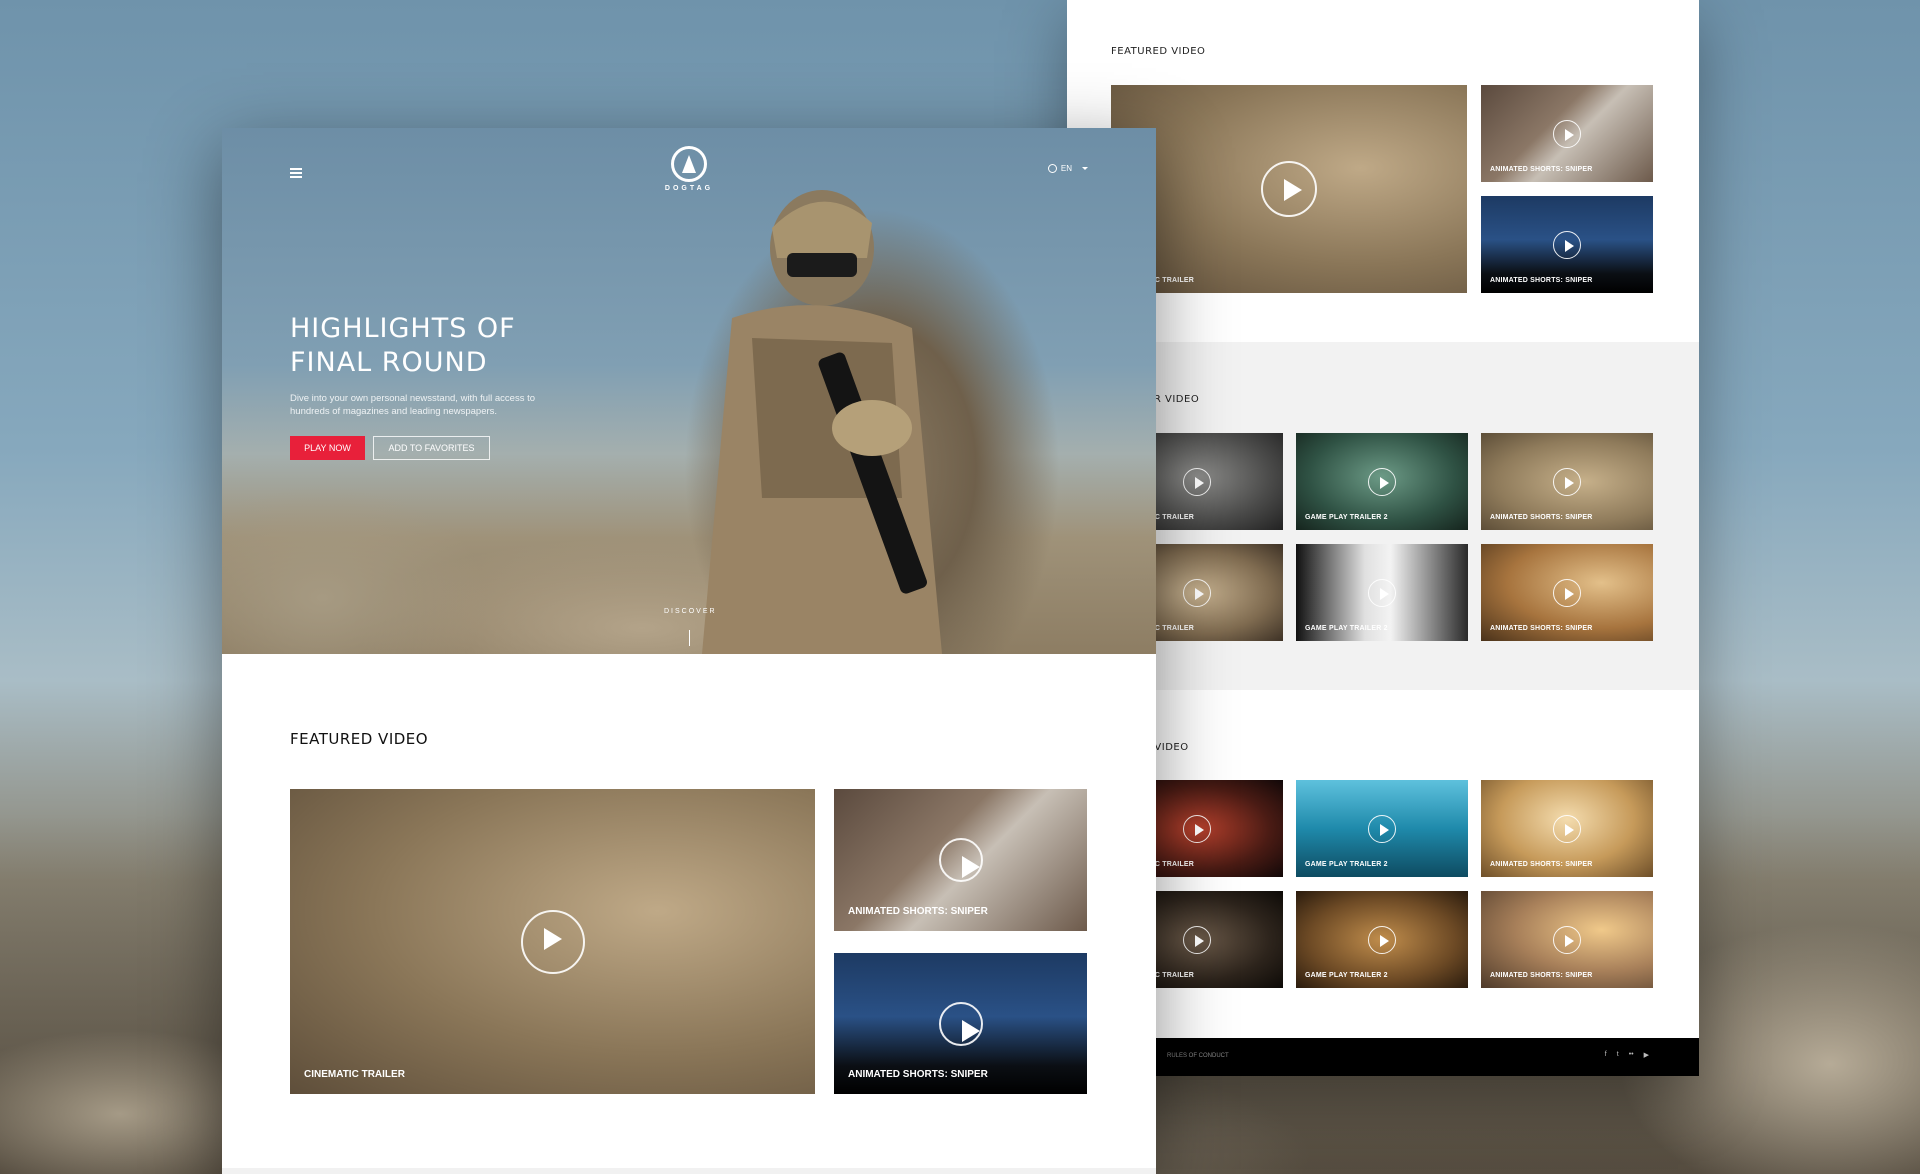 The image size is (1920, 1174). What do you see at coordinates (689, 1171) in the screenshot?
I see `section-divider` at bounding box center [689, 1171].